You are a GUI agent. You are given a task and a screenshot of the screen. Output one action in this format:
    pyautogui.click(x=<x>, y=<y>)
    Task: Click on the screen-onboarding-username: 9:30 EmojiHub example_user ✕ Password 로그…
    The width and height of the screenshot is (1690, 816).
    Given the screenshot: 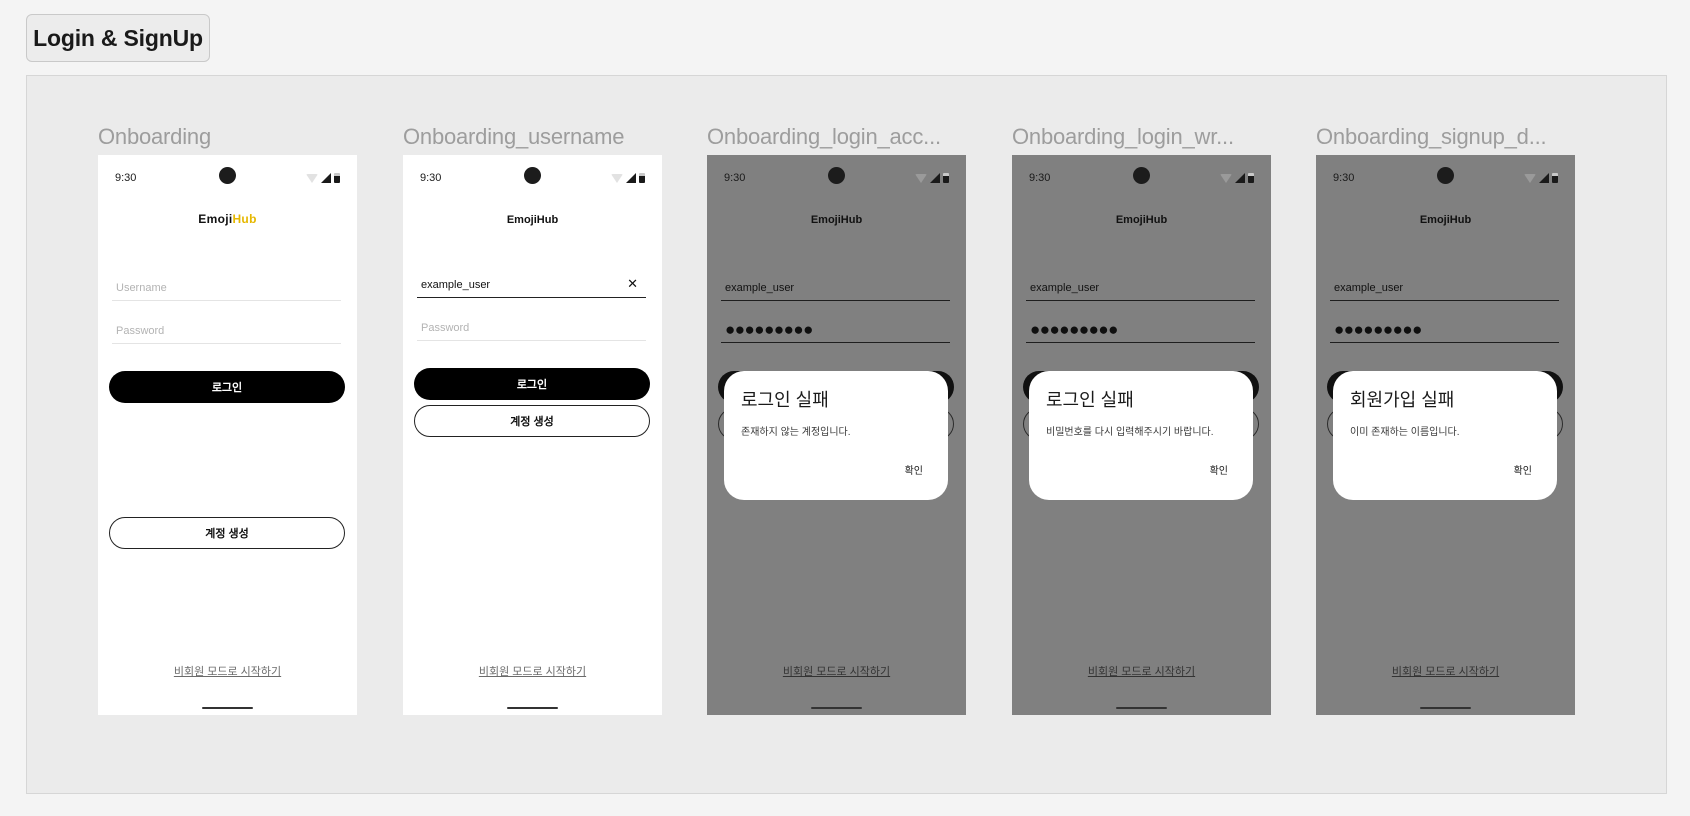 What is the action you would take?
    pyautogui.click(x=532, y=435)
    